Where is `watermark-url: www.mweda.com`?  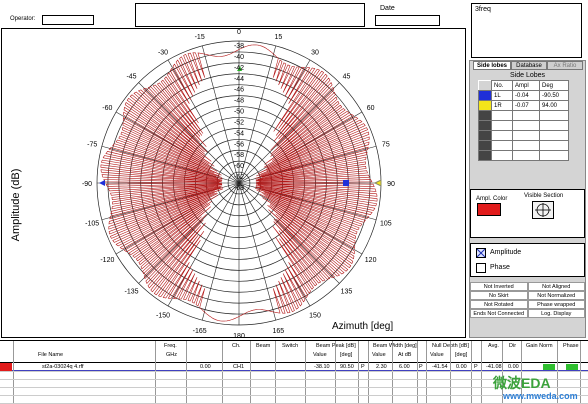 watermark-url: www.mweda.com is located at coordinates (540, 396).